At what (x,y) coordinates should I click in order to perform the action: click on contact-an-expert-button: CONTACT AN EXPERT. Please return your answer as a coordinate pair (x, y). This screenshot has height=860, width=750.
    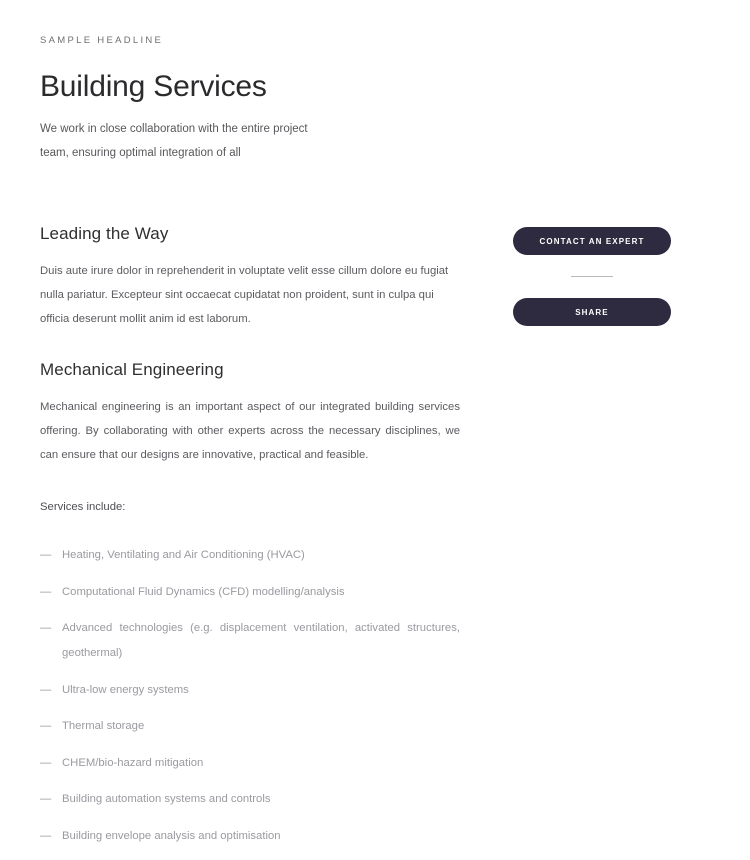
    Looking at the image, I should click on (592, 241).